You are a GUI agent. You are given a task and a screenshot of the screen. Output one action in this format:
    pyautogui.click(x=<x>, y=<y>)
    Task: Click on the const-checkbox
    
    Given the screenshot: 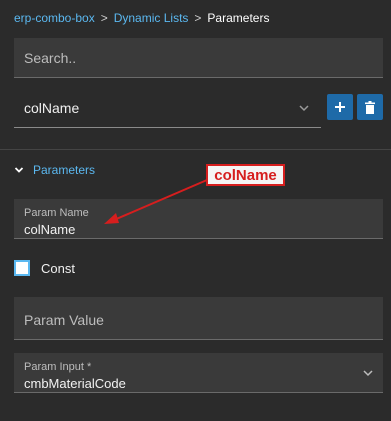 What is the action you would take?
    pyautogui.click(x=22, y=268)
    